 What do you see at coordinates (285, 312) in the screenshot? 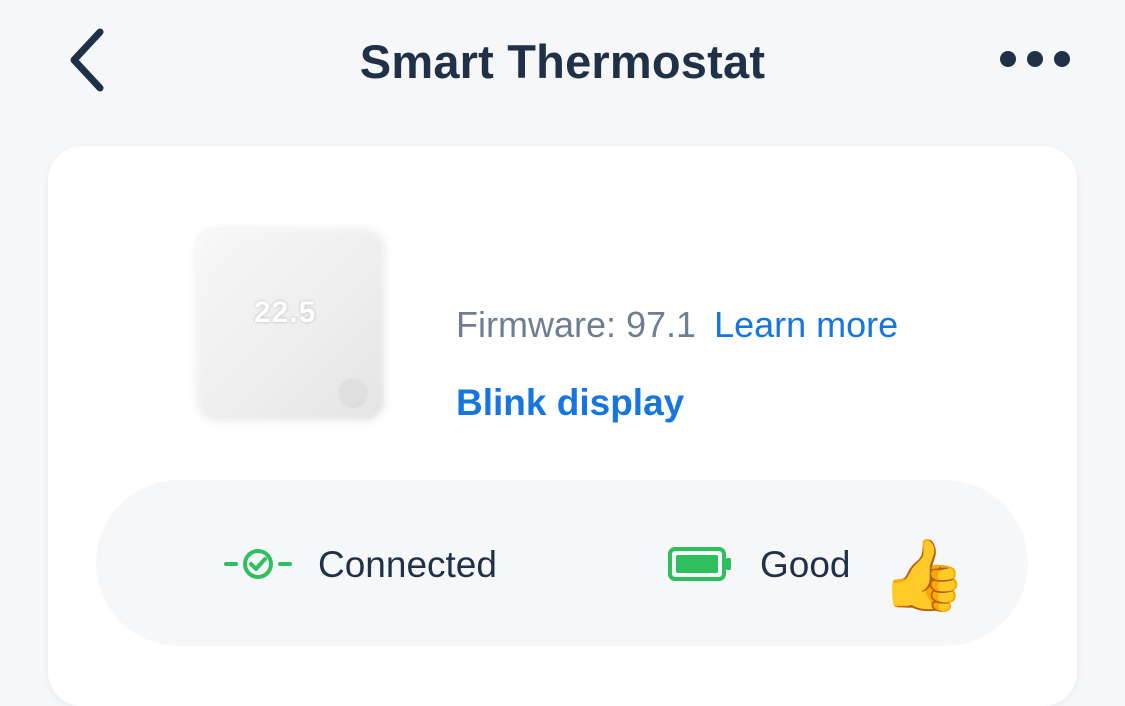
I see `thermostat-display-reading: 22.5` at bounding box center [285, 312].